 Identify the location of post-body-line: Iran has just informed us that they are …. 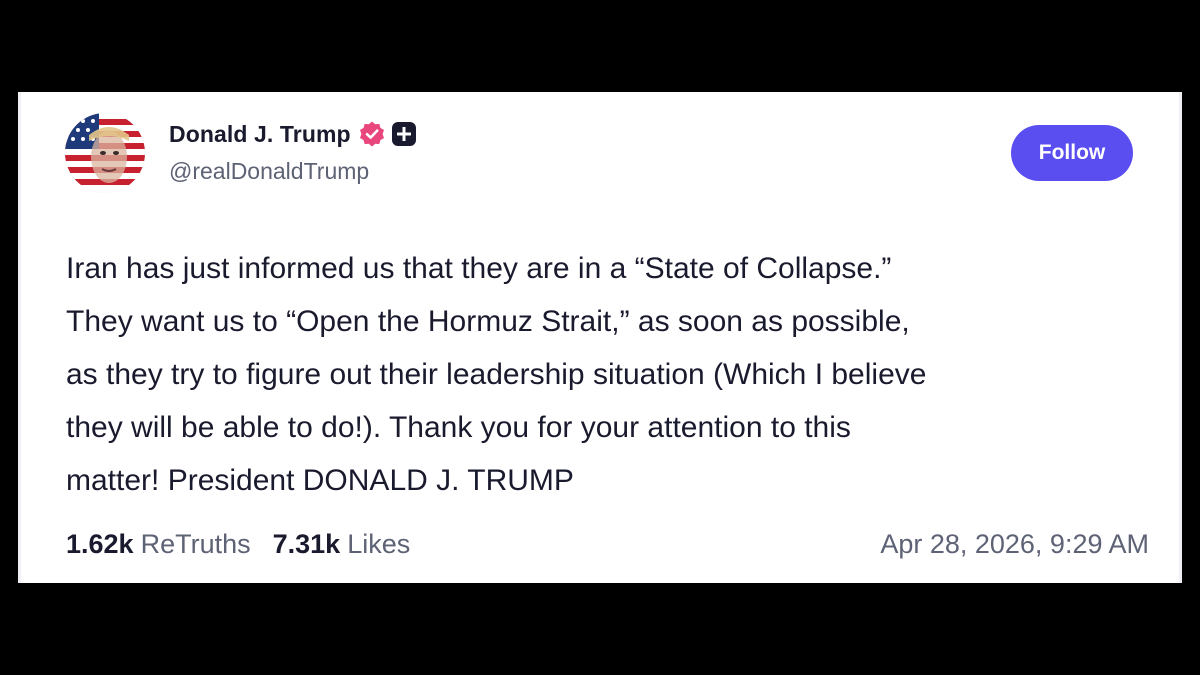
(479, 268).